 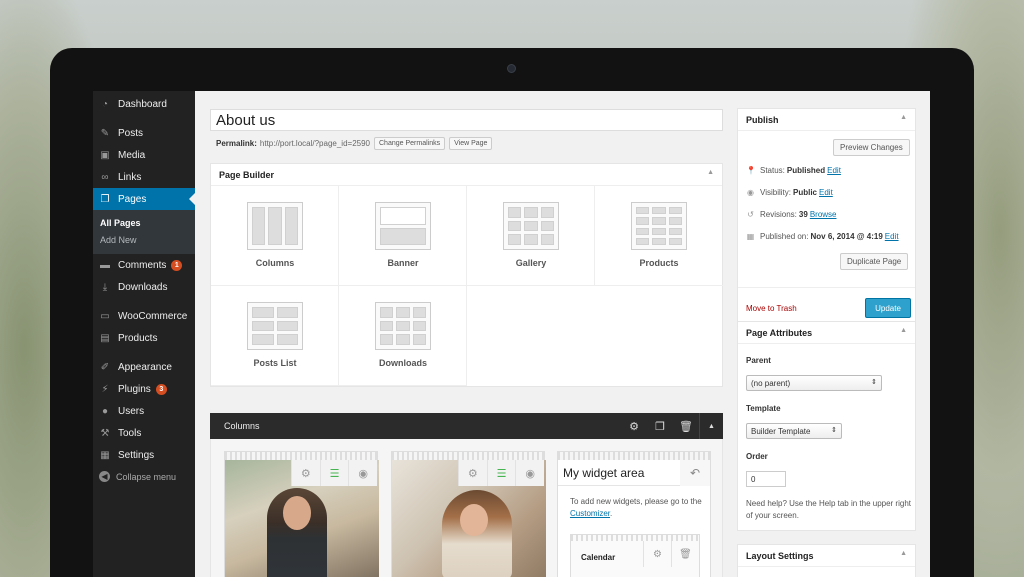 What do you see at coordinates (144, 177) in the screenshot?
I see `sidebar-item-links: ∞ Links` at bounding box center [144, 177].